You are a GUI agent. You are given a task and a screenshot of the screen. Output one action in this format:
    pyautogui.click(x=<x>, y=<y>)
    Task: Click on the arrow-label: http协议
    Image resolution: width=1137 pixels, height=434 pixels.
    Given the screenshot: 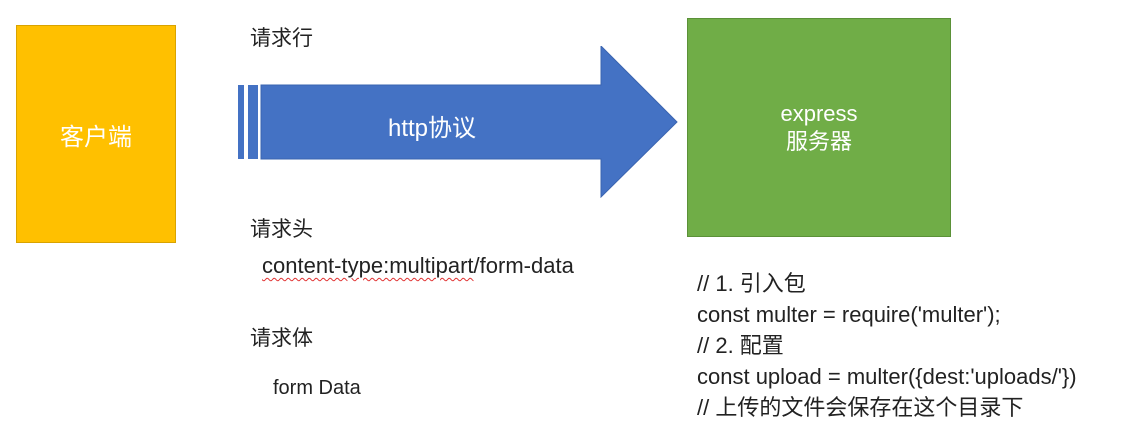 What is the action you would take?
    pyautogui.click(x=432, y=128)
    